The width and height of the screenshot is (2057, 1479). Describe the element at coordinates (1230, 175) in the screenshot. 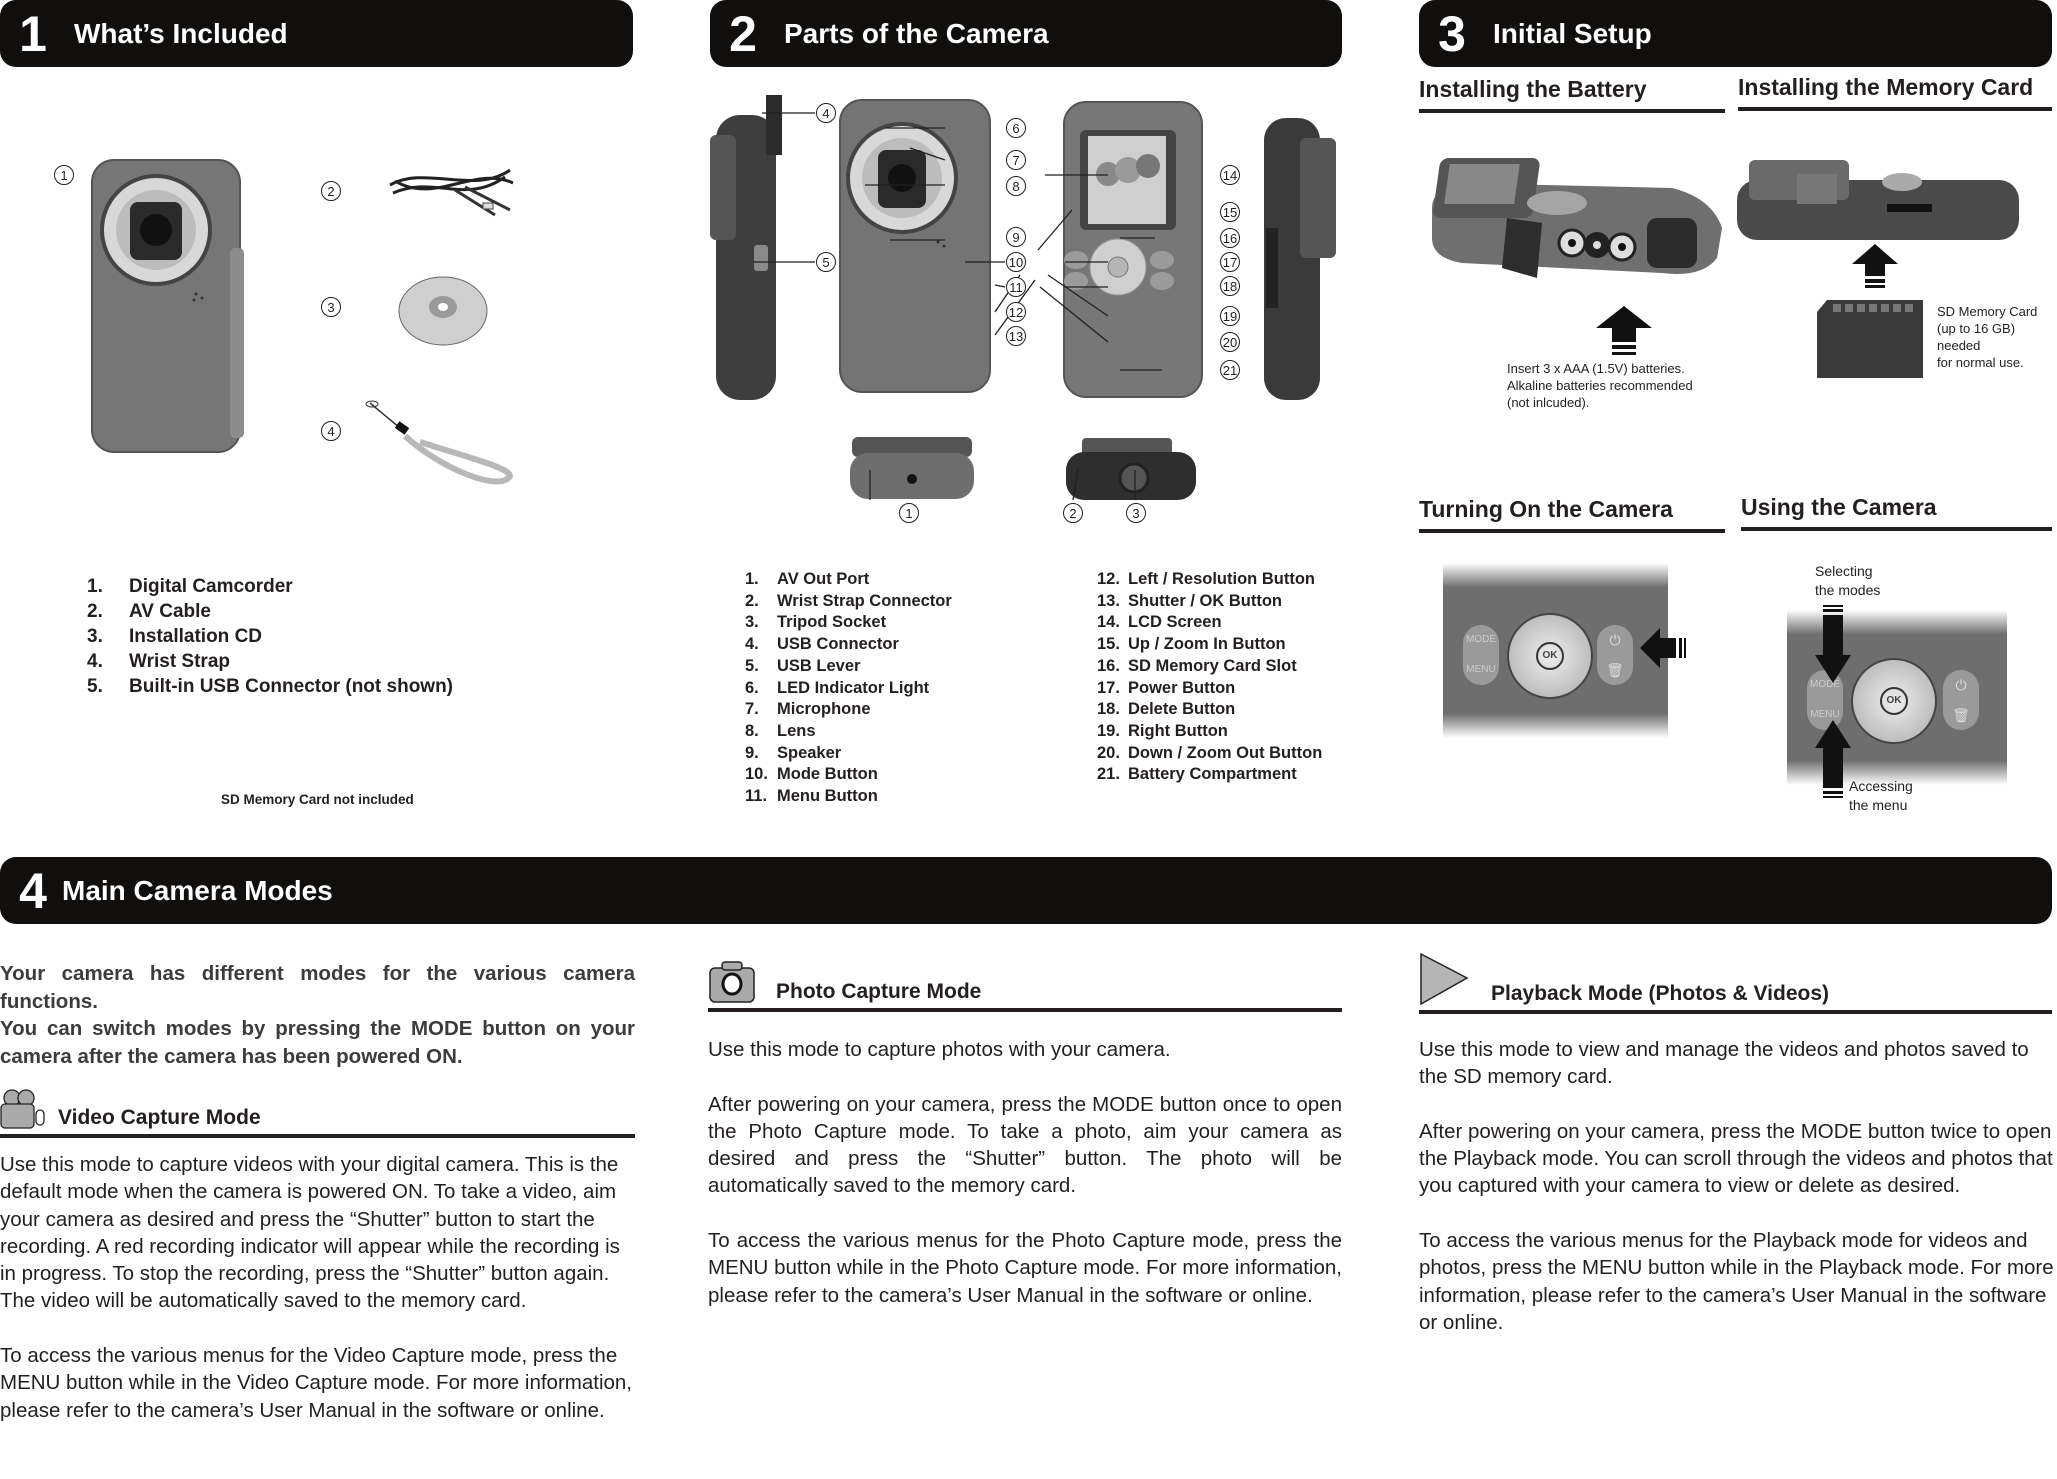

I see `callout-14: 14` at that location.